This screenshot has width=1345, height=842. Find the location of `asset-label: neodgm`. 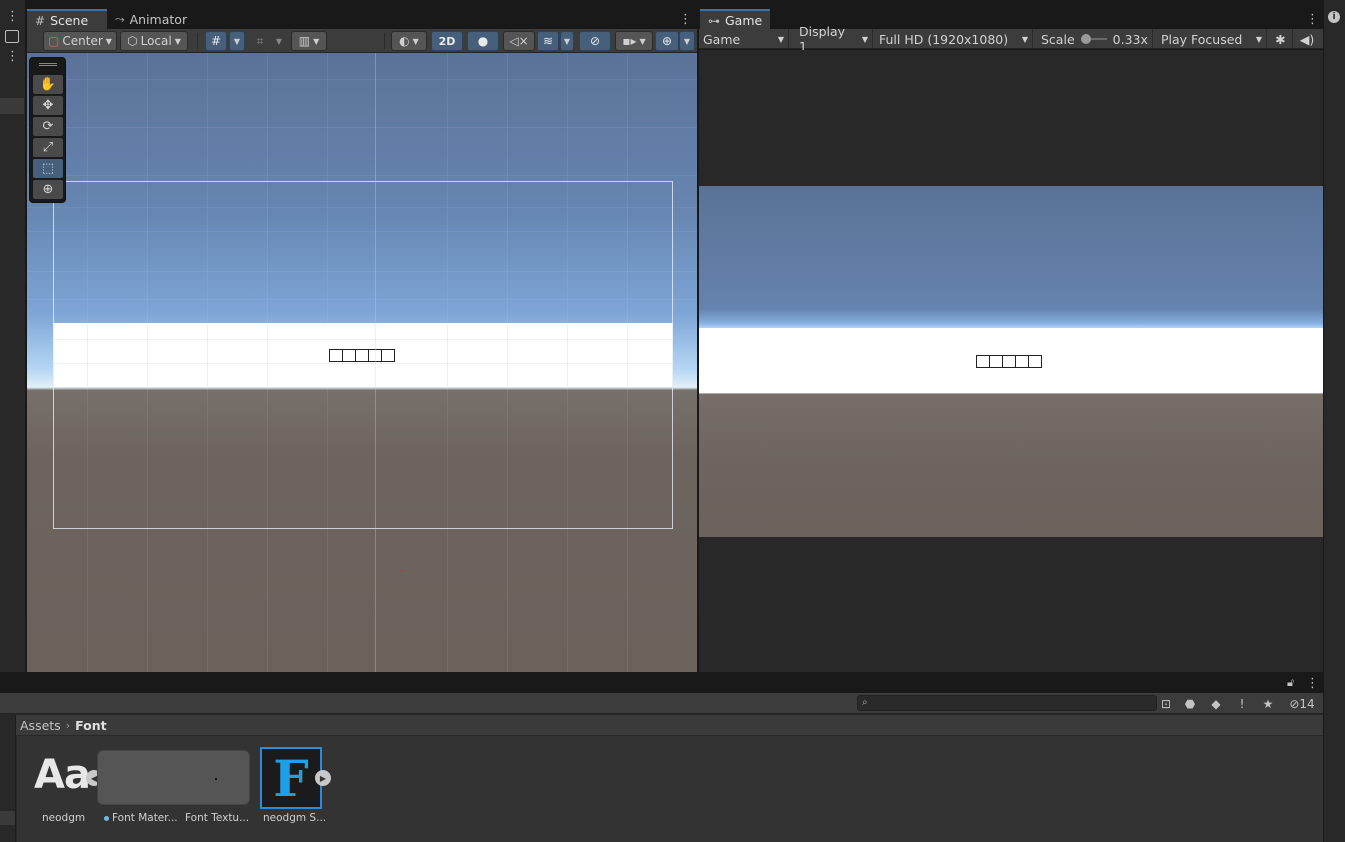

asset-label: neodgm is located at coordinates (64, 818).